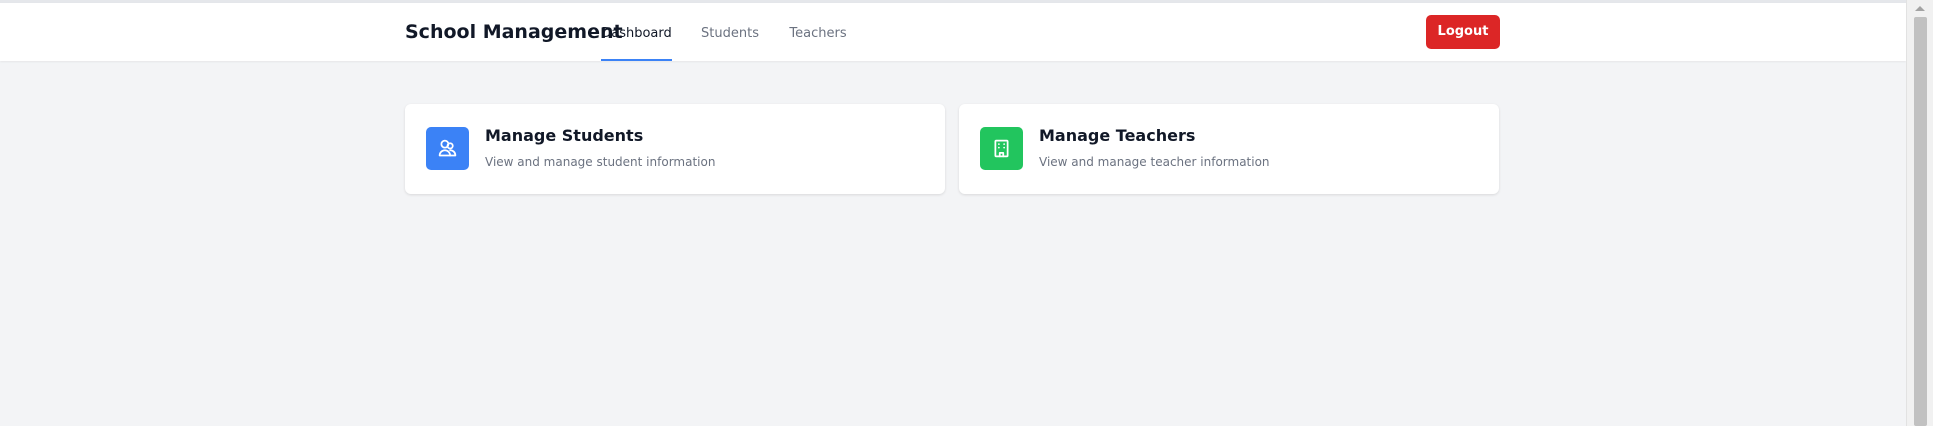 Image resolution: width=1933 pixels, height=426 pixels. Describe the element at coordinates (1920, 8) in the screenshot. I see `scroll-up-arrow-icon` at that location.